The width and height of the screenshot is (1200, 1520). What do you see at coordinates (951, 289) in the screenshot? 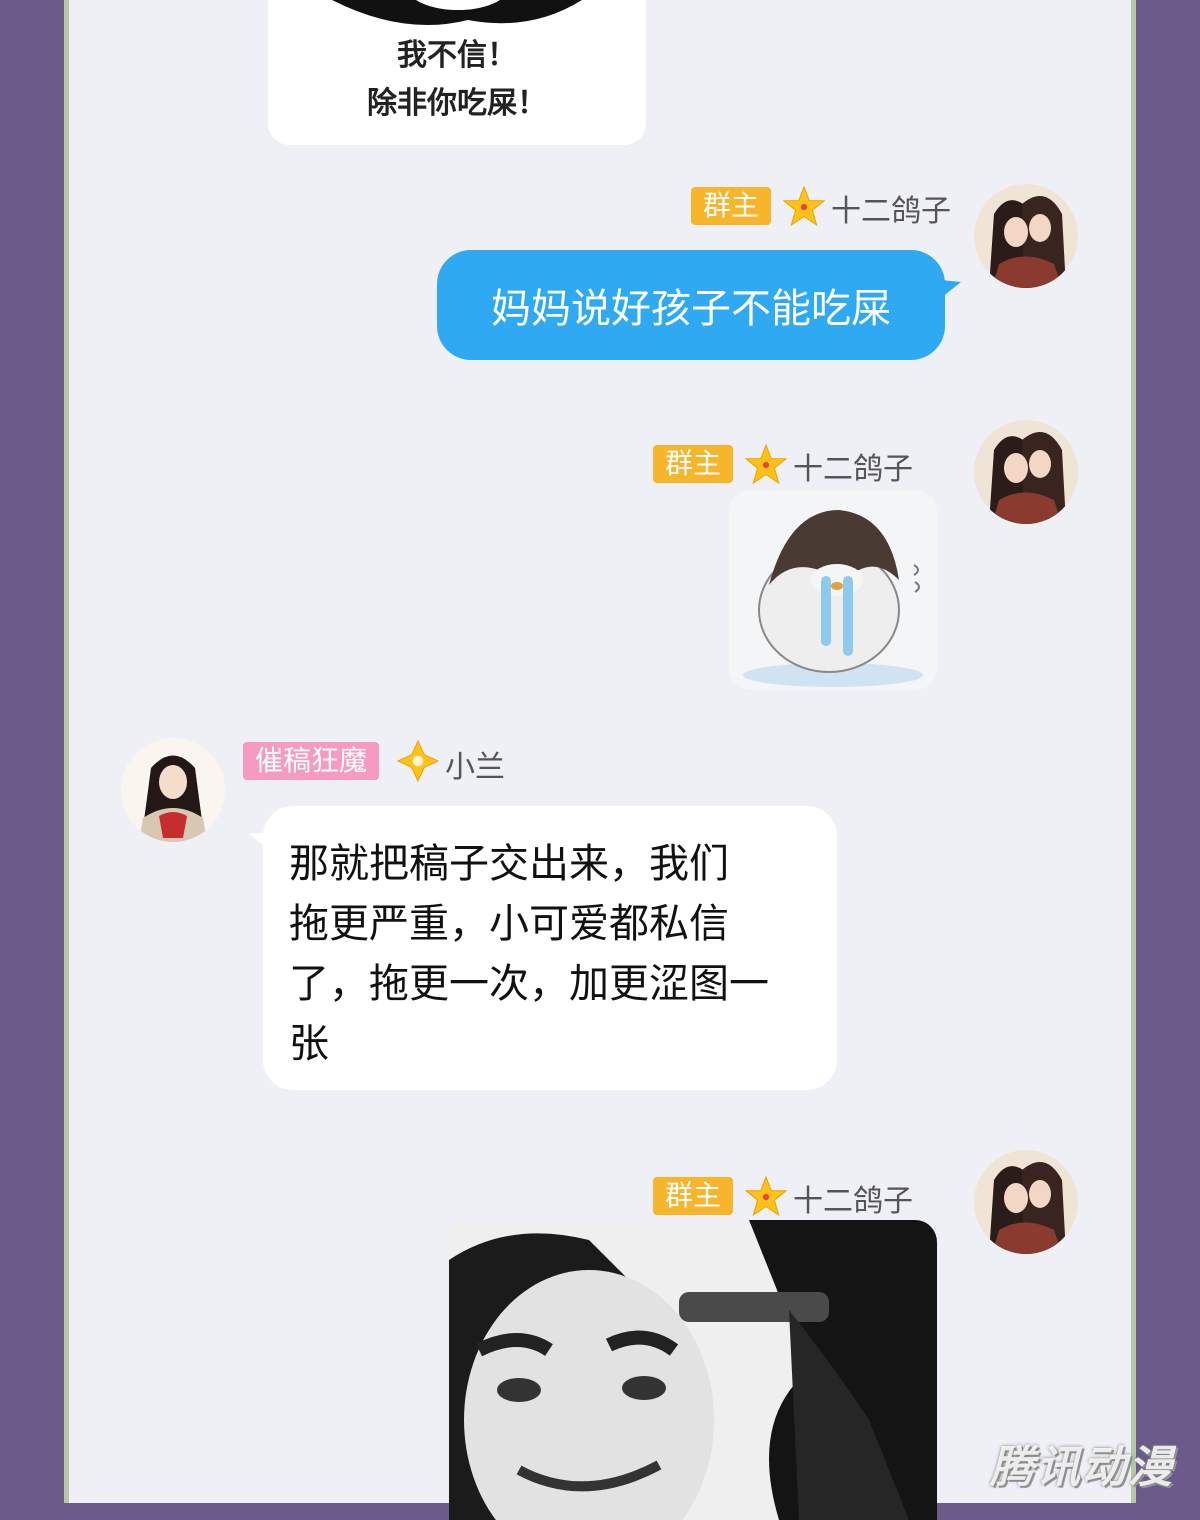
I see `bubble-tail-icon` at bounding box center [951, 289].